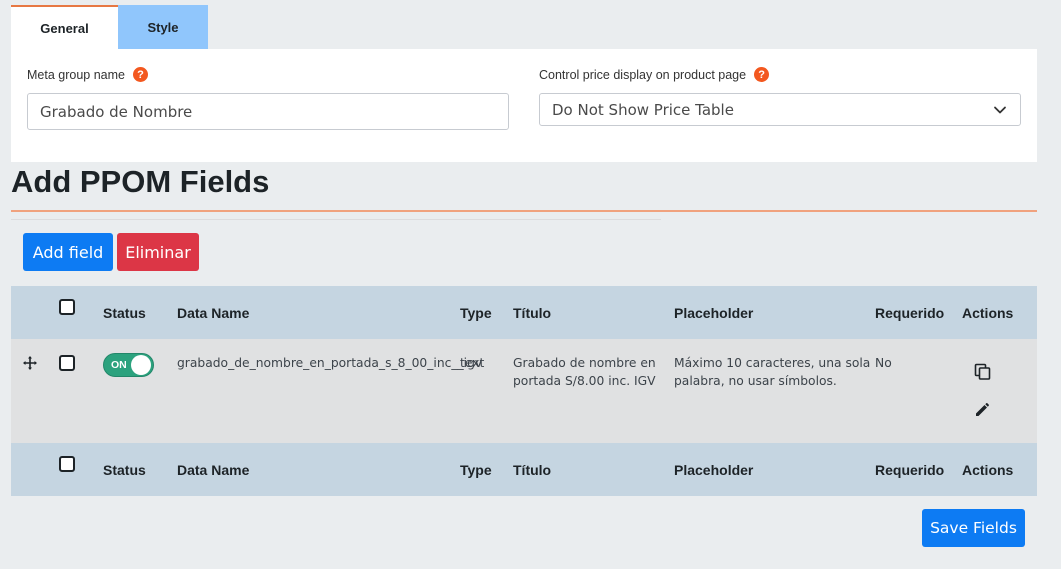 Image resolution: width=1061 pixels, height=569 pixels. What do you see at coordinates (643, 74) in the screenshot?
I see `price-display-label: Control price display on product page` at bounding box center [643, 74].